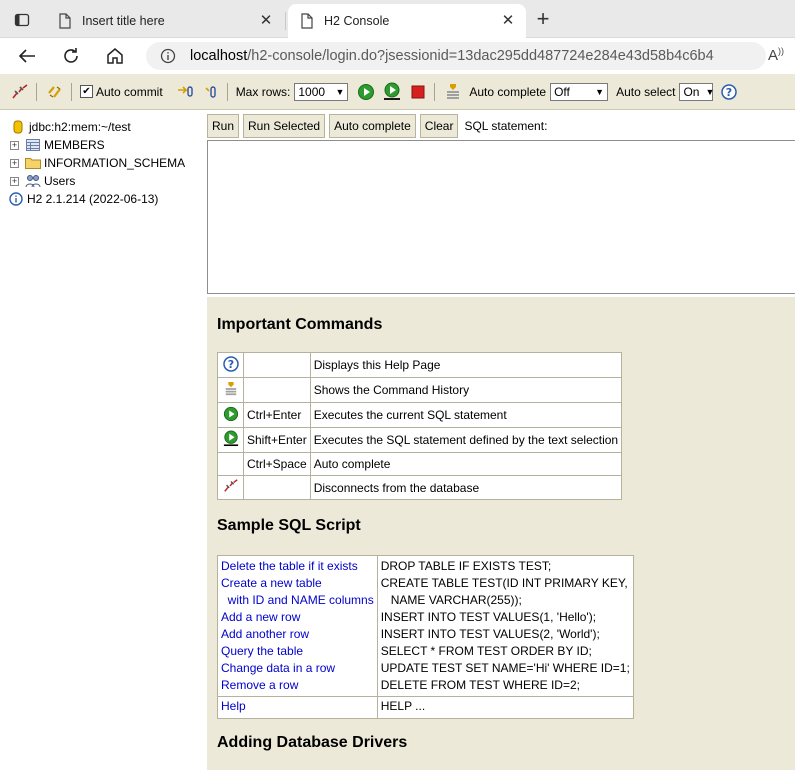 Image resolution: width=795 pixels, height=770 pixels. What do you see at coordinates (490, 634) in the screenshot?
I see `sql-line: INSERT INTO TEST VALUES(2, 'World');` at bounding box center [490, 634].